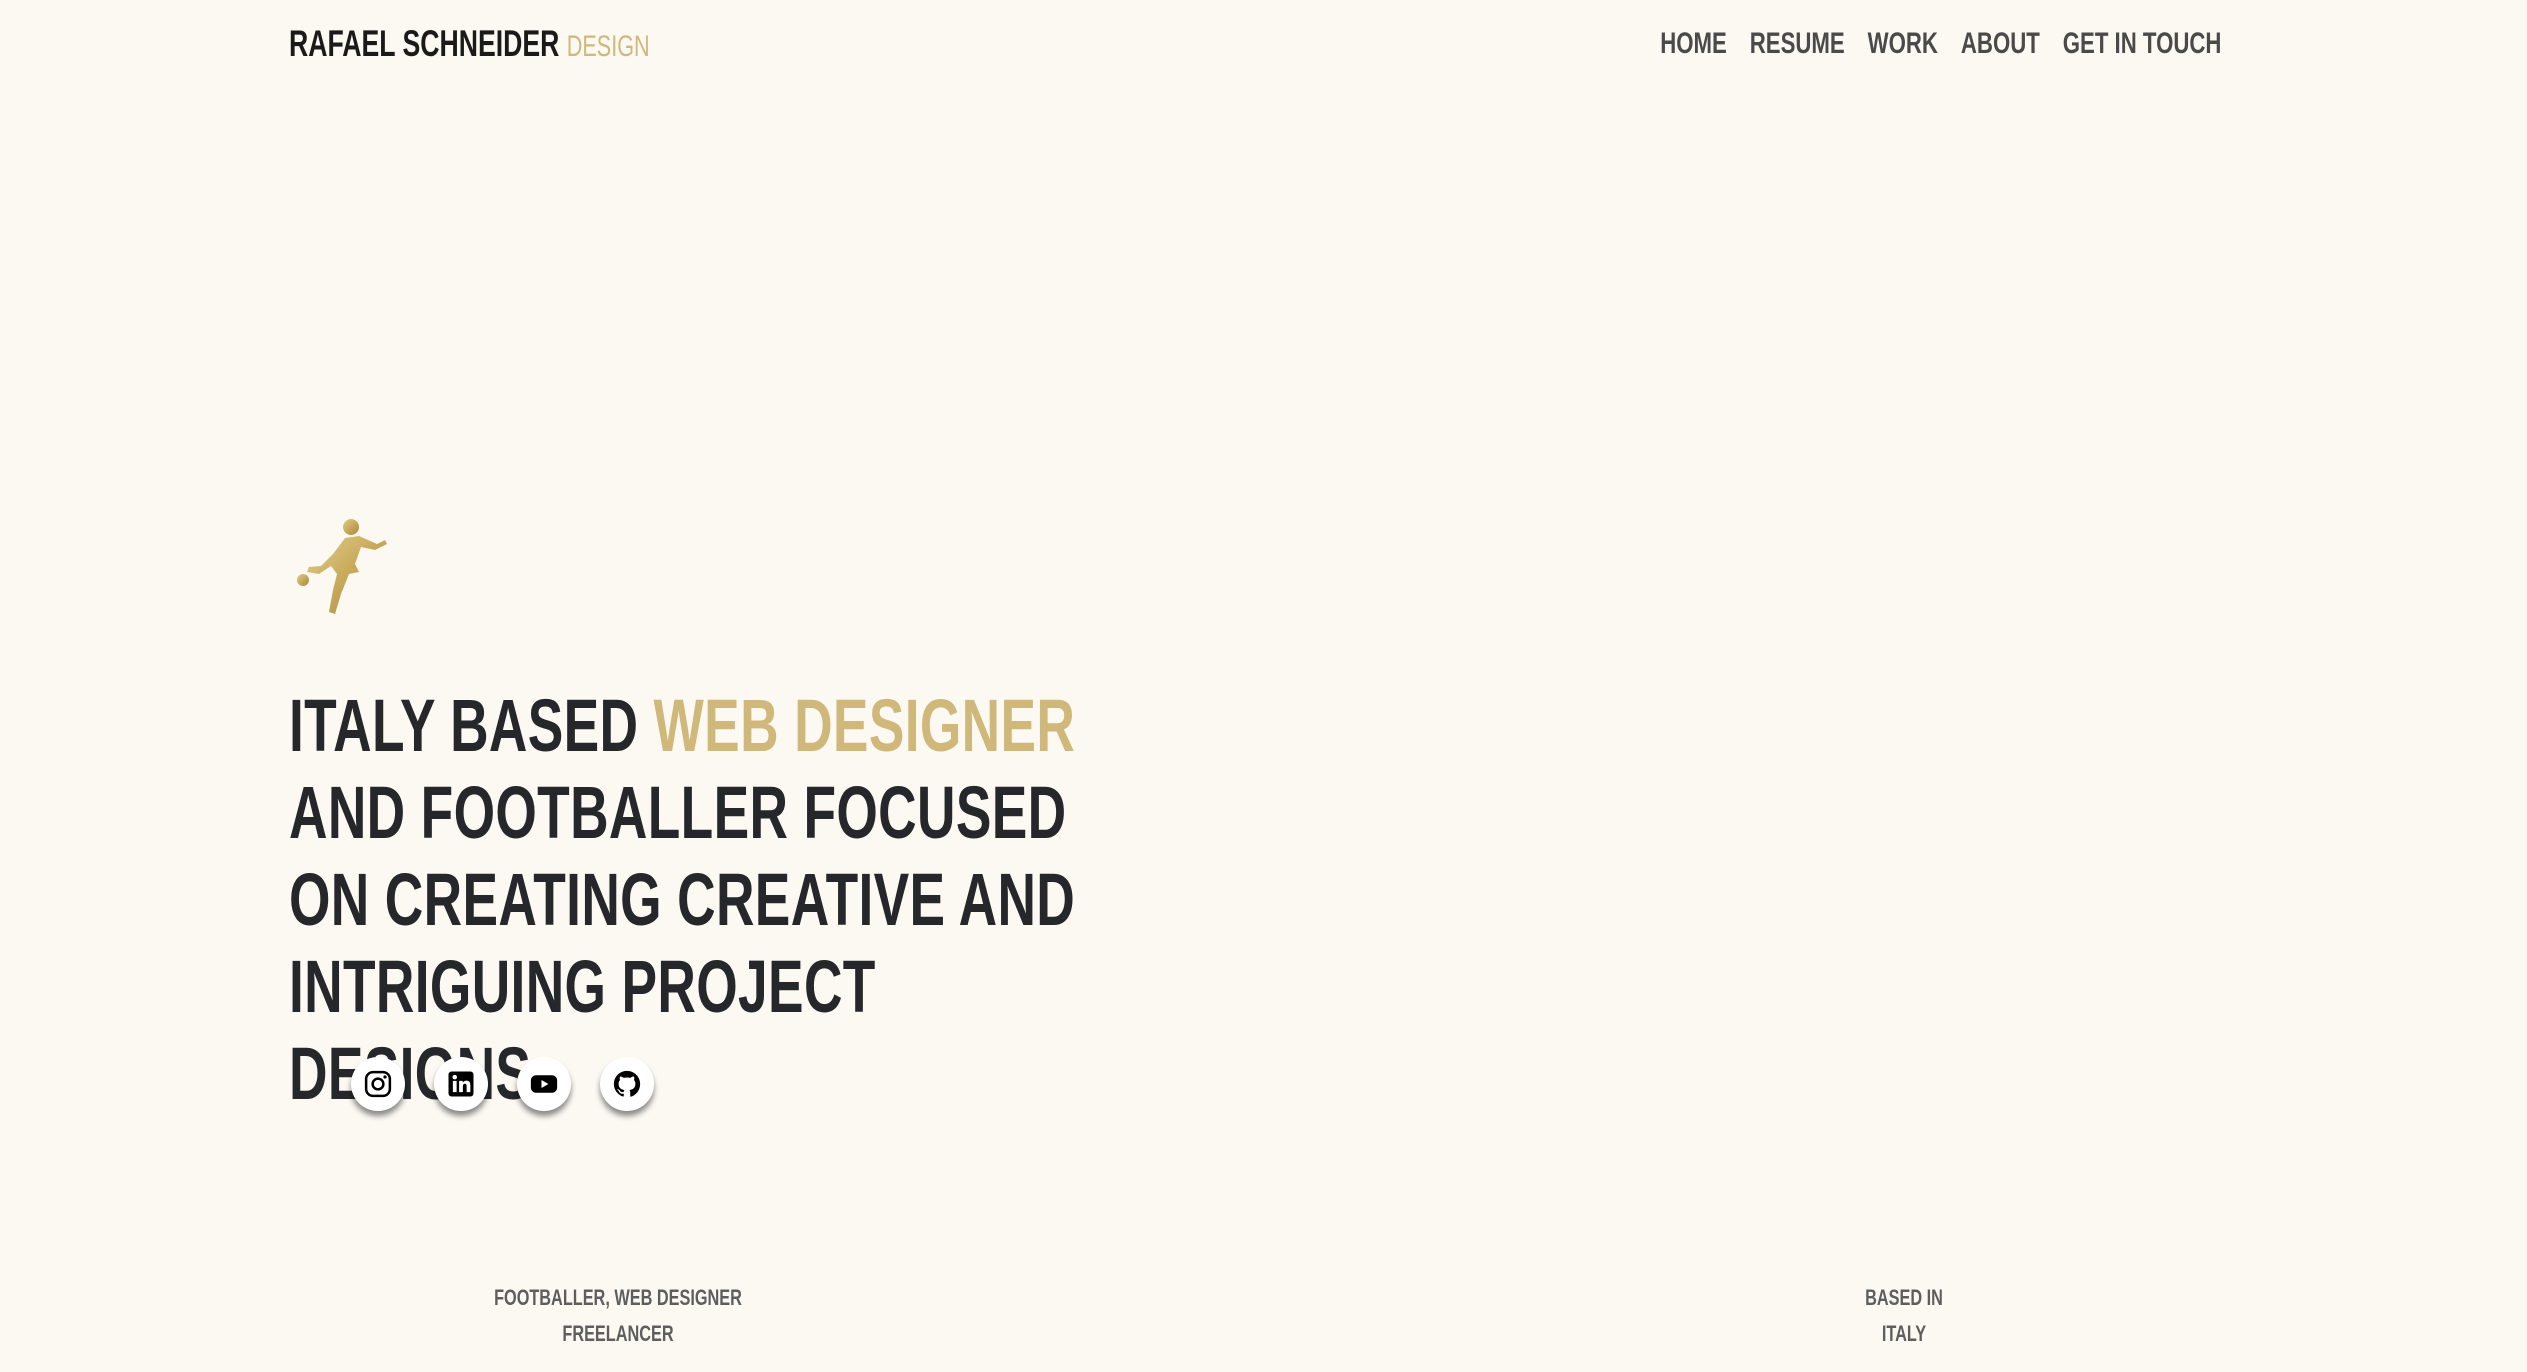 This screenshot has width=2527, height=1372. I want to click on brand-logo: RAFAEL SCHNEIDER DESIGN, so click(469, 45).